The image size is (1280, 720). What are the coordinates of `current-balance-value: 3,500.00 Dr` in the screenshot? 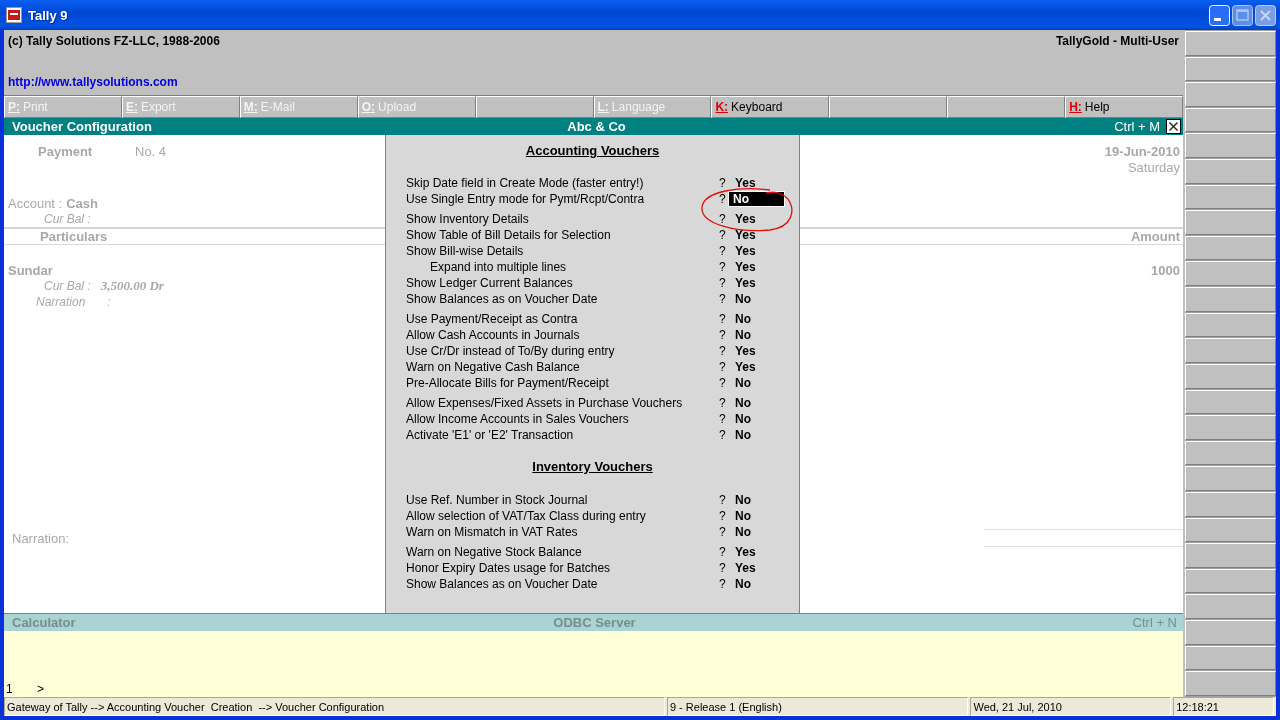 It's located at (132, 286).